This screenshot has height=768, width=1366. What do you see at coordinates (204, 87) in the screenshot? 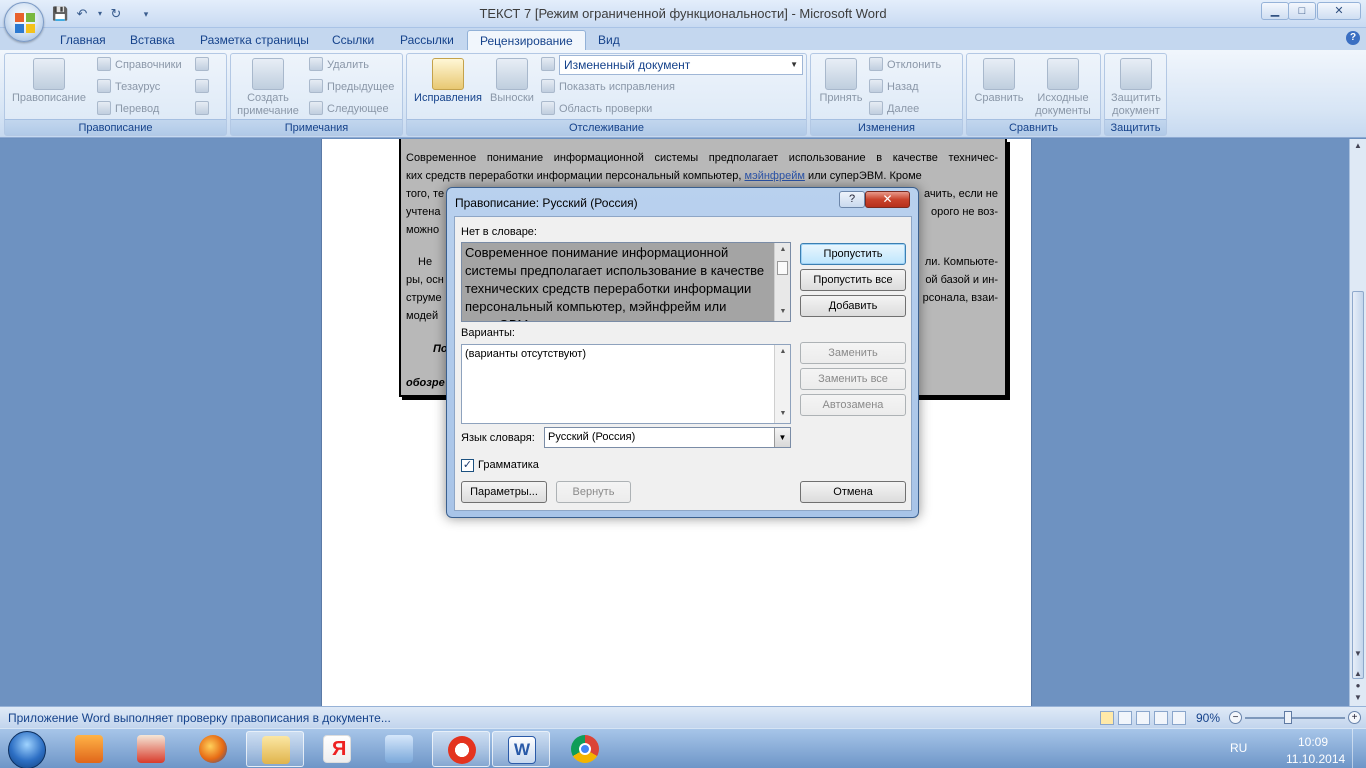
I see `word-count-button` at bounding box center [204, 87].